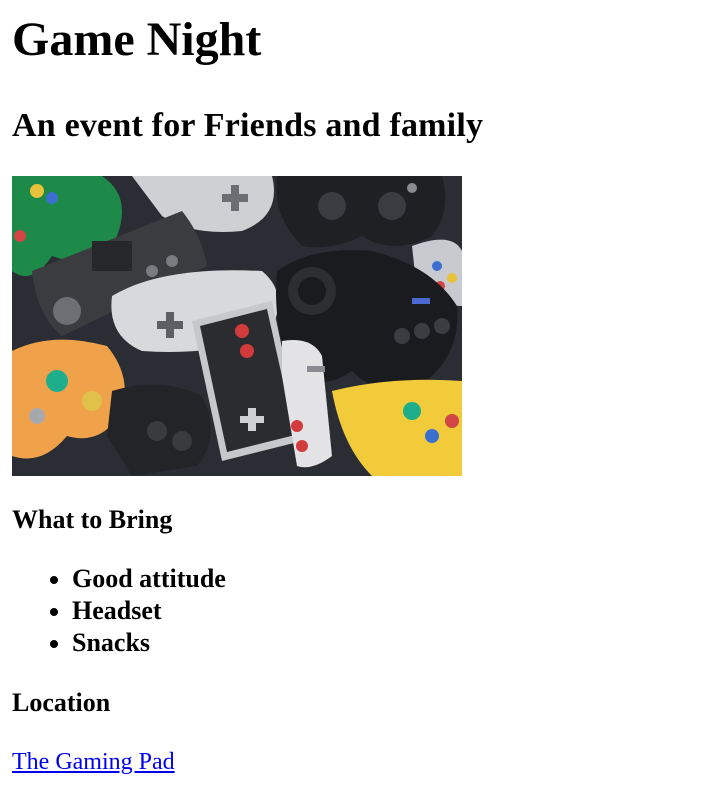 Image resolution: width=715 pixels, height=794 pixels. Describe the element at coordinates (387, 611) in the screenshot. I see `list-item: Headset` at that location.